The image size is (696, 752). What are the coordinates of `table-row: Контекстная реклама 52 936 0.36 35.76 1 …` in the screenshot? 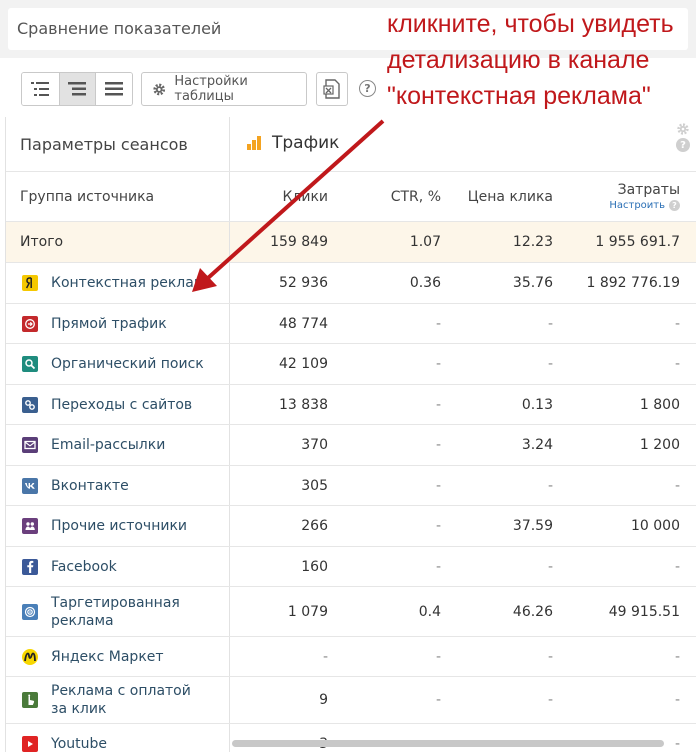 It's located at (351, 283).